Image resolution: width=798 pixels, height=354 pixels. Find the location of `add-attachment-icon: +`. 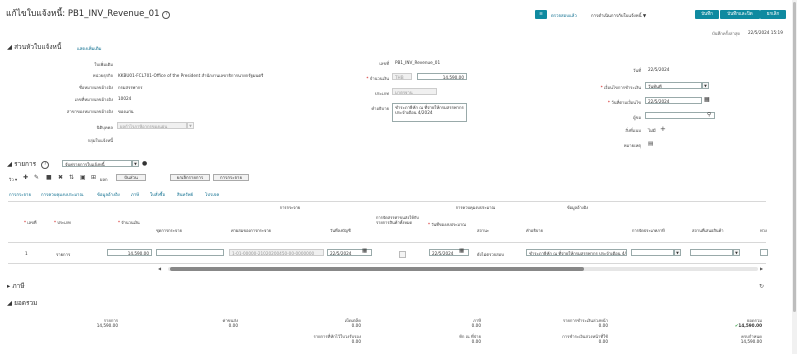

add-attachment-icon: + is located at coordinates (663, 129).